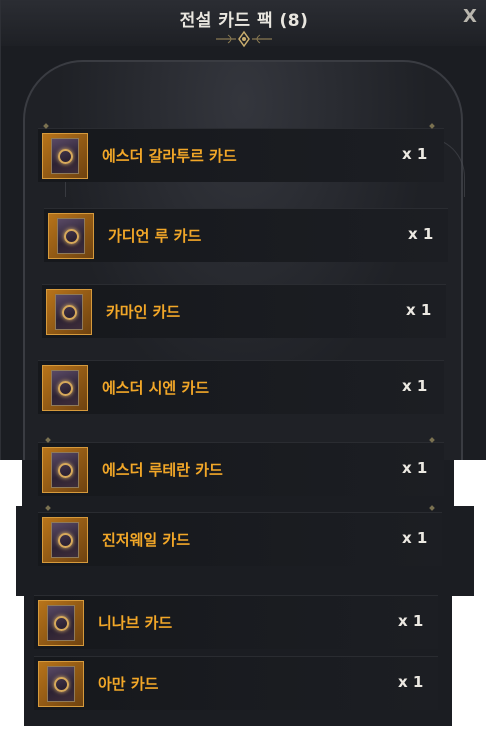 This screenshot has width=486, height=734. I want to click on card-row: 니나브 카드 x 1, so click(236, 622).